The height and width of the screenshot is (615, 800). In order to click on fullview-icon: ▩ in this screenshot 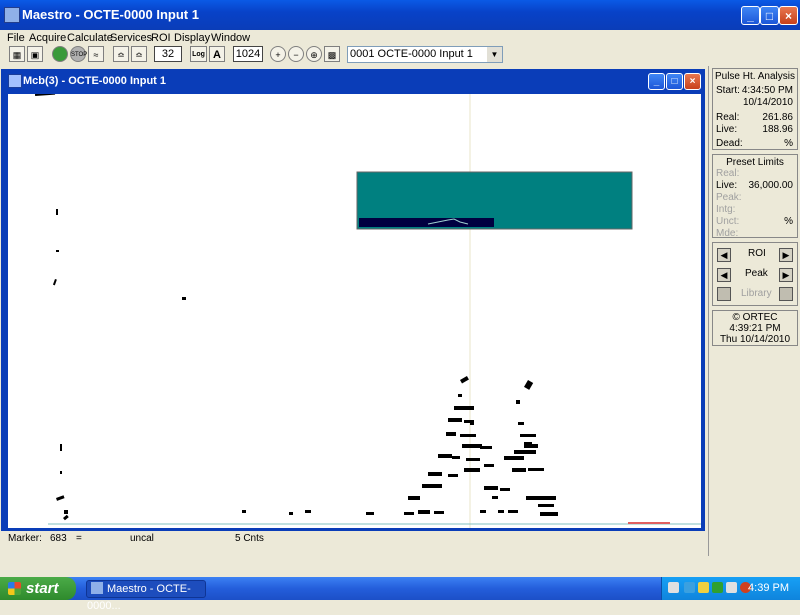, I will do `click(332, 54)`.